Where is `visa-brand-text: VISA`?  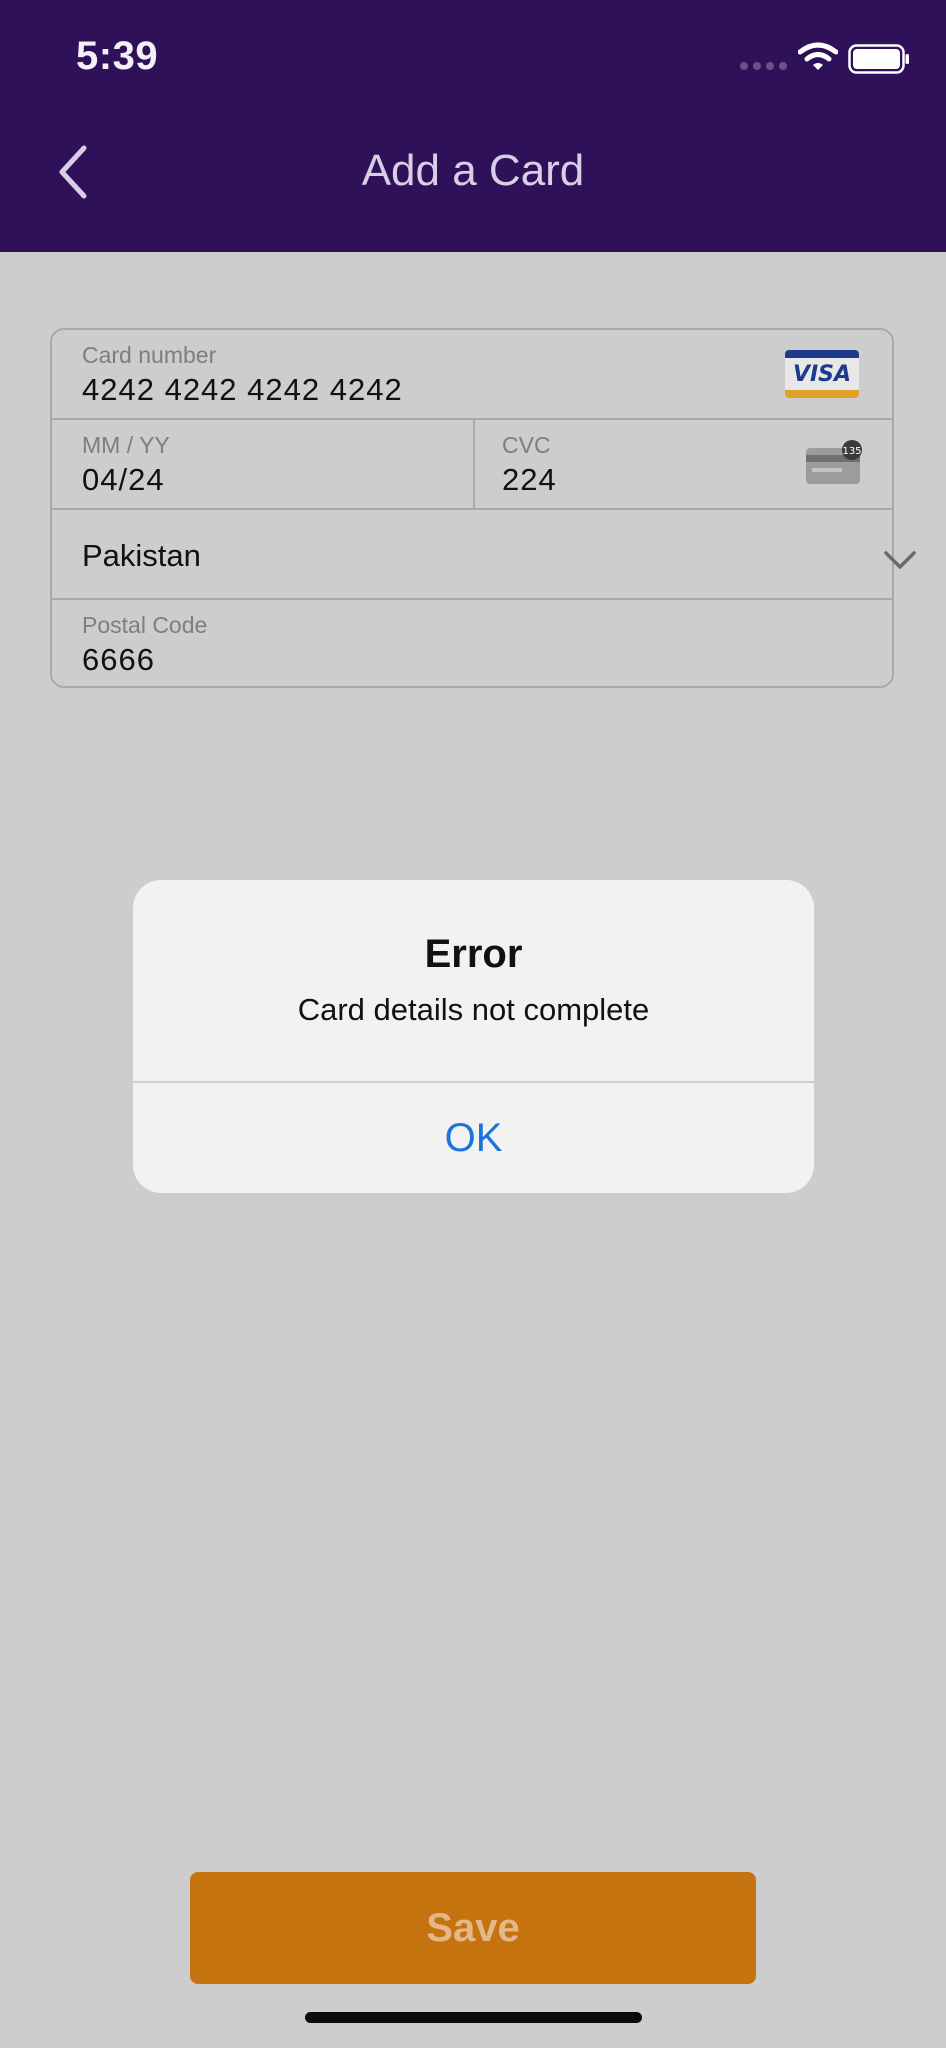
visa-brand-text: VISA is located at coordinates (822, 374).